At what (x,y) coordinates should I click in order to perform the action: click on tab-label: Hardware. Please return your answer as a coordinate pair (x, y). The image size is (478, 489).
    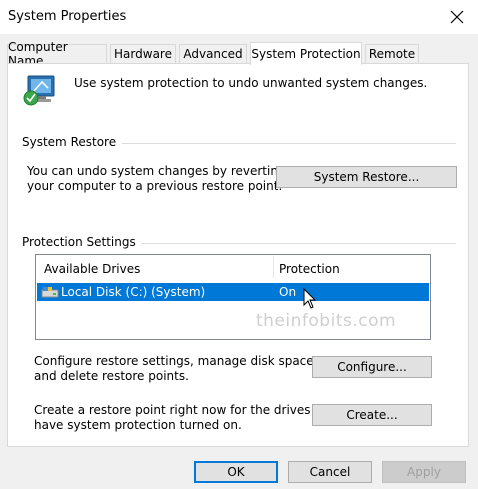
    Looking at the image, I should click on (143, 54).